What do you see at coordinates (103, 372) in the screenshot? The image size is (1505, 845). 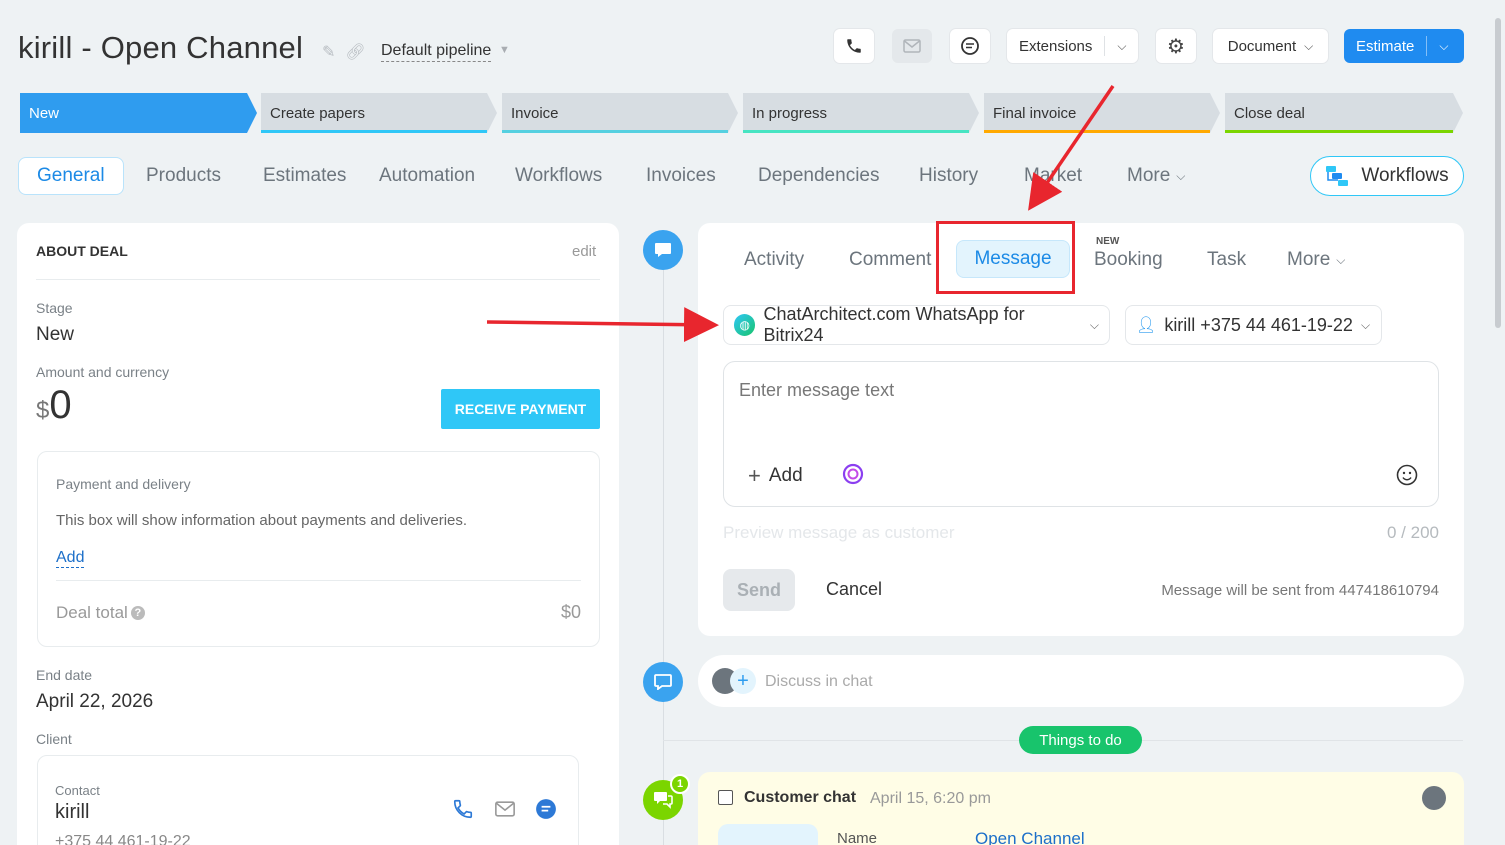 I see `amount-label: Amount and currency` at bounding box center [103, 372].